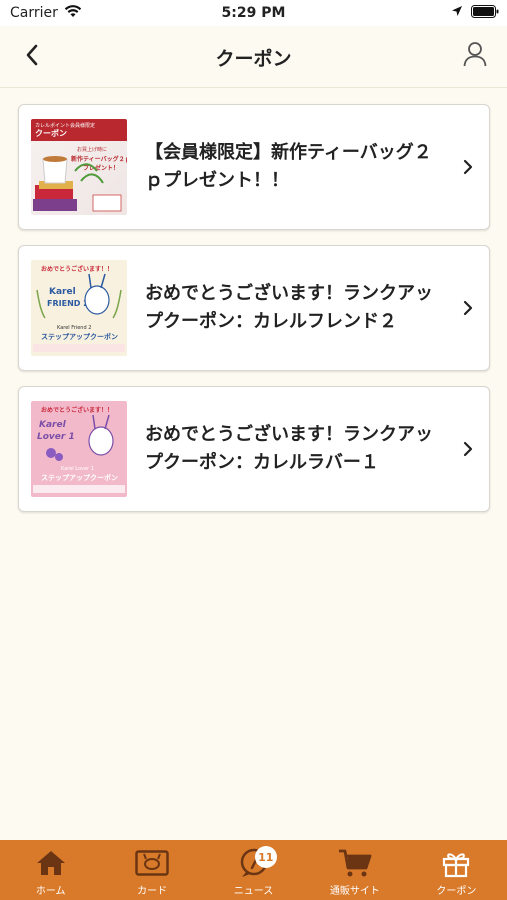 This screenshot has width=507, height=900. I want to click on tab-coupon: クーポン, so click(456, 870).